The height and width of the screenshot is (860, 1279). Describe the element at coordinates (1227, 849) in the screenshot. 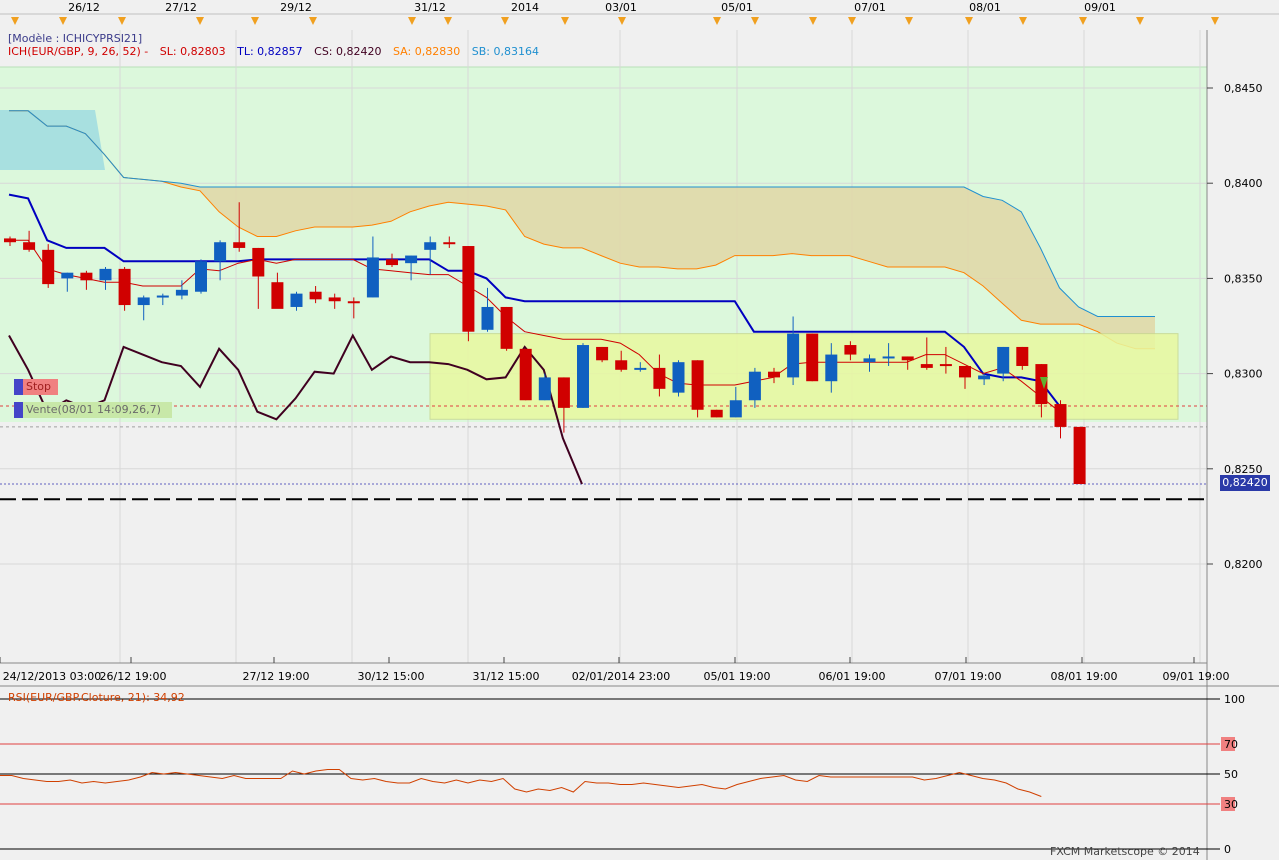

I see `rsi-tick-label-0: 0` at that location.